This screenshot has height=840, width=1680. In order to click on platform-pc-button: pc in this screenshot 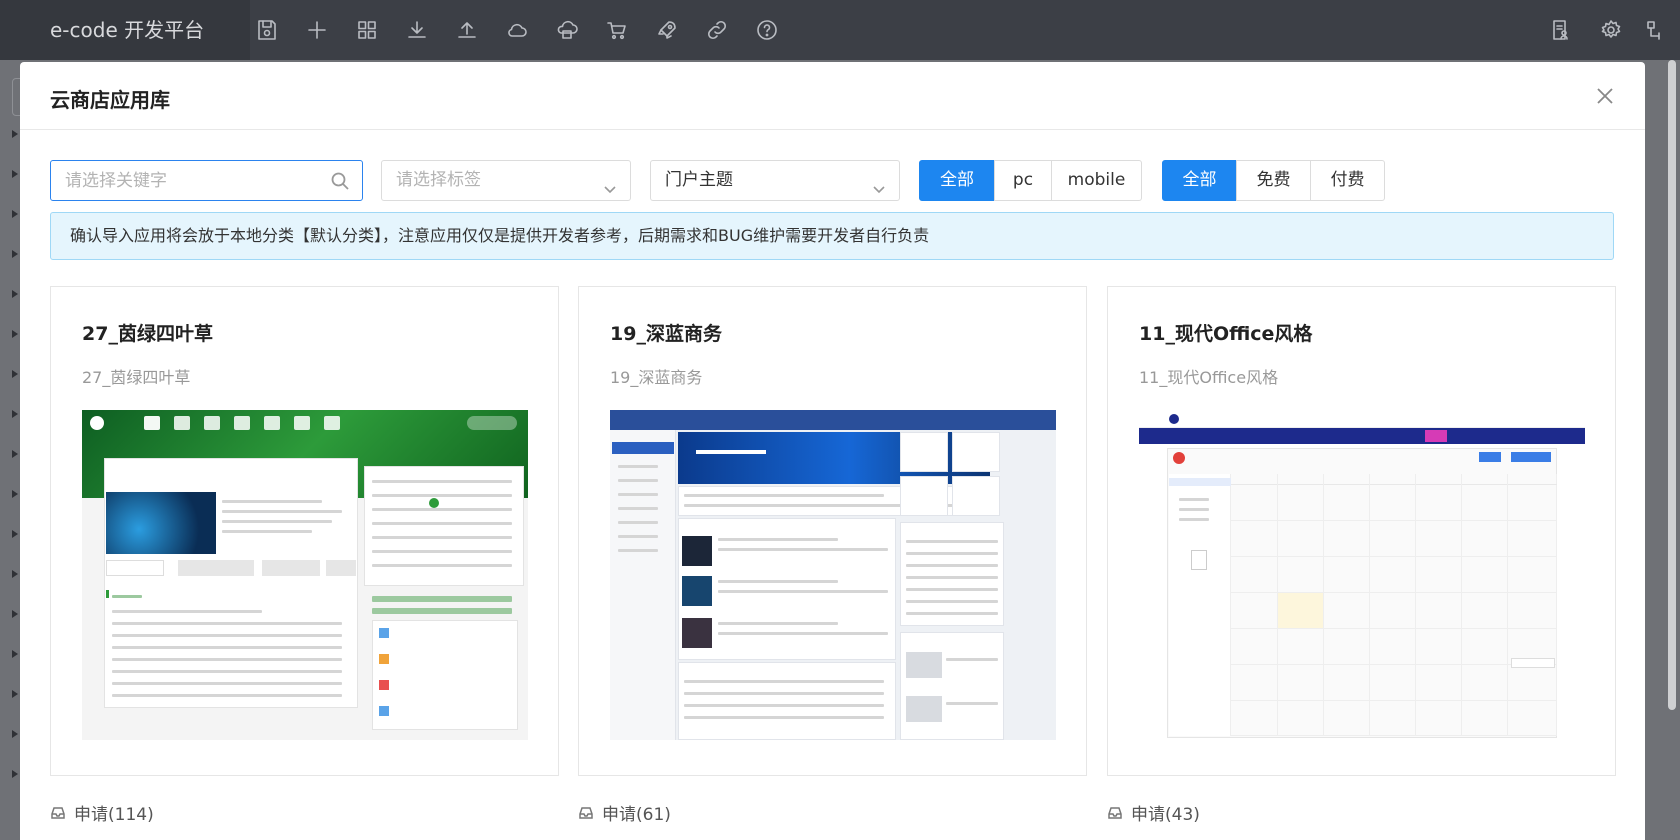, I will do `click(1023, 180)`.